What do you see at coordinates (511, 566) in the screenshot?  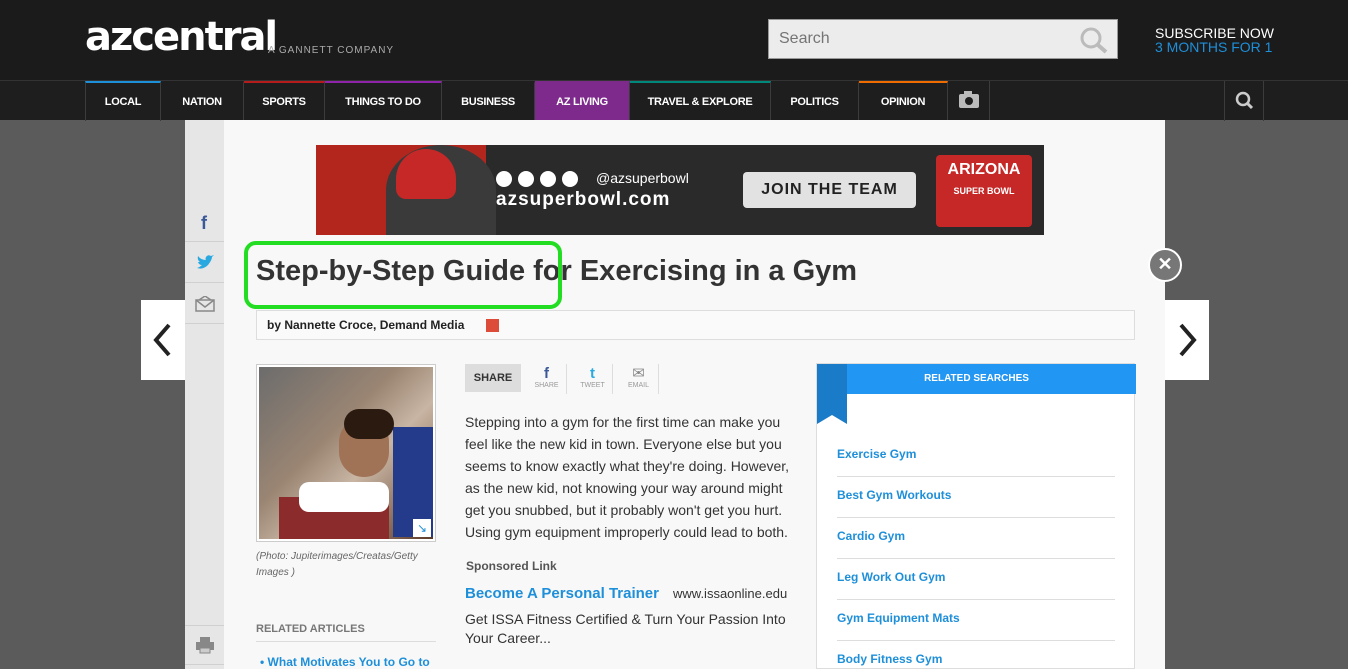 I see `sponsored-label: Sponsored Link` at bounding box center [511, 566].